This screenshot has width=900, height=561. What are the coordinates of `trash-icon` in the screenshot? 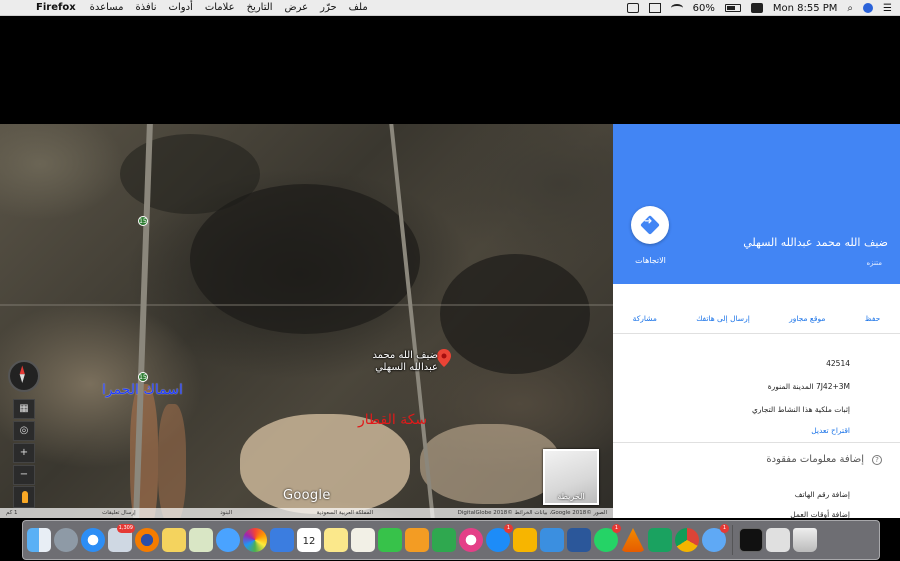 It's located at (805, 540).